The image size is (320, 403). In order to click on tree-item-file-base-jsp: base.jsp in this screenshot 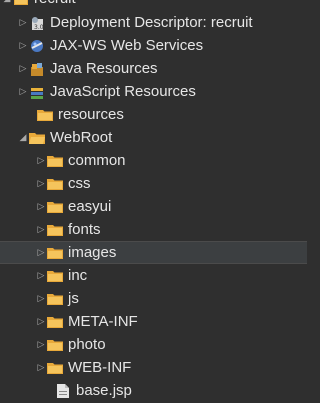, I will do `click(153, 390)`.